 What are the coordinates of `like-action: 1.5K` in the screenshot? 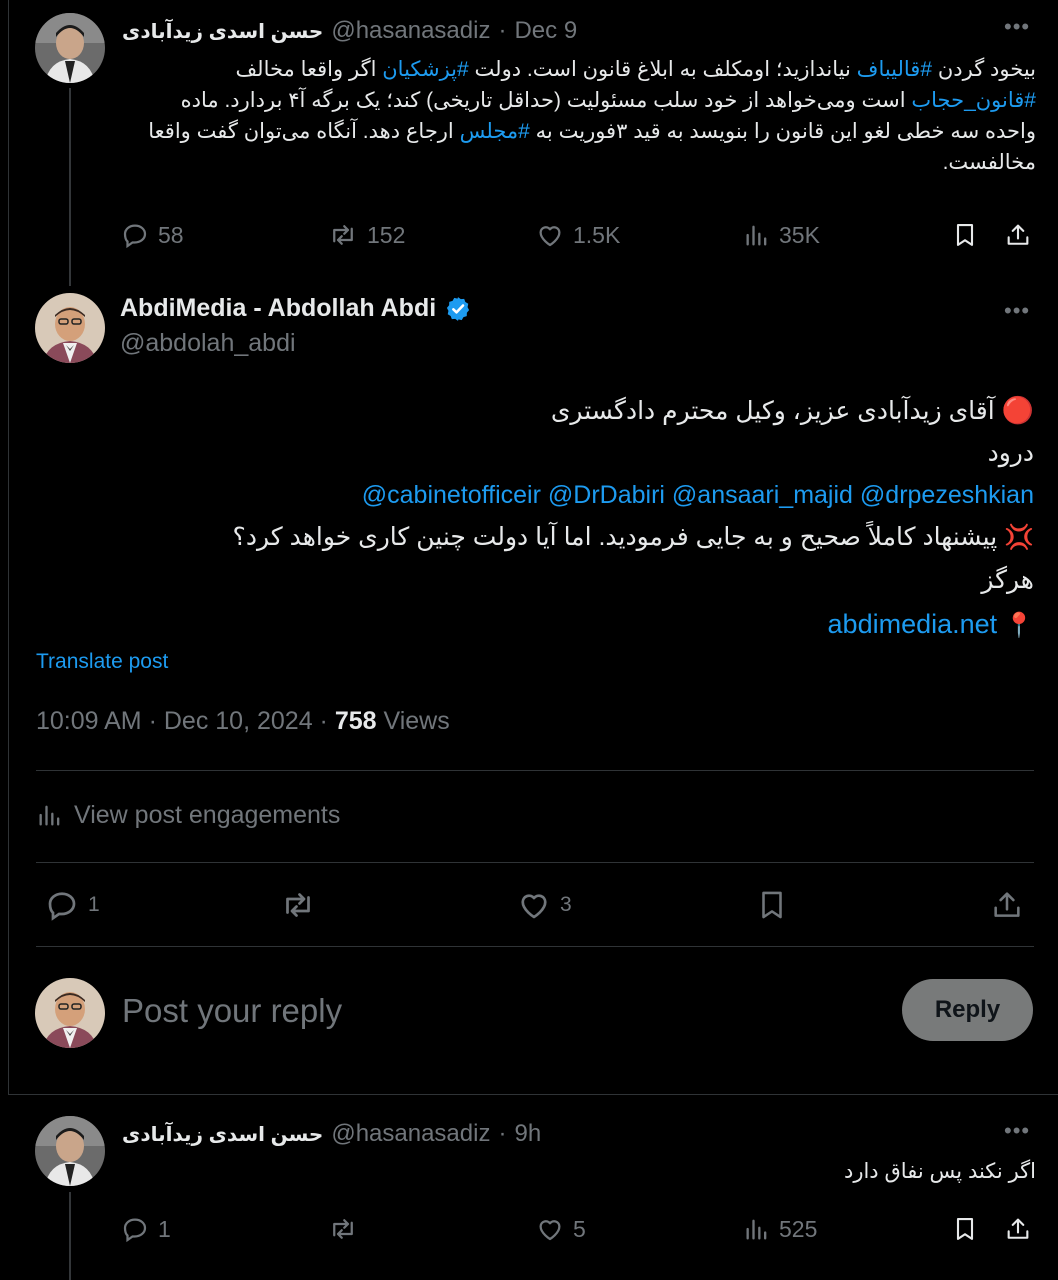 It's located at (577, 235).